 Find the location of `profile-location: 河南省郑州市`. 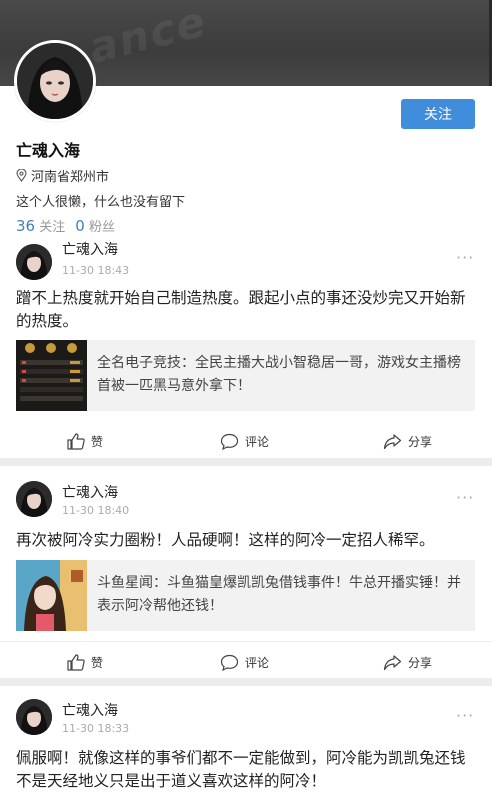

profile-location: 河南省郑州市 is located at coordinates (62, 175).